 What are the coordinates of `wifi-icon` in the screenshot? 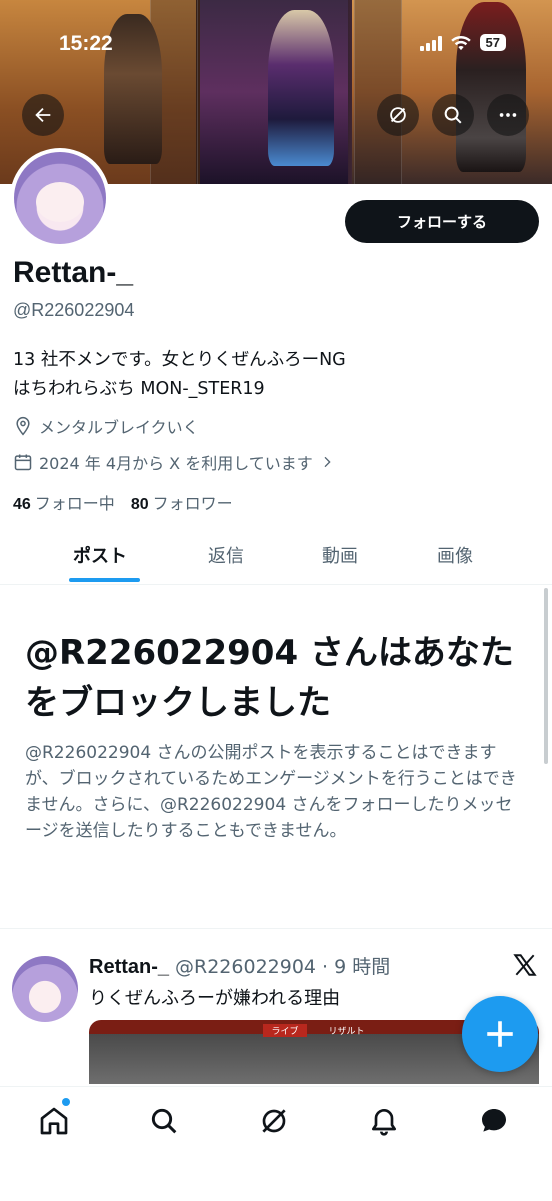 It's located at (460, 42).